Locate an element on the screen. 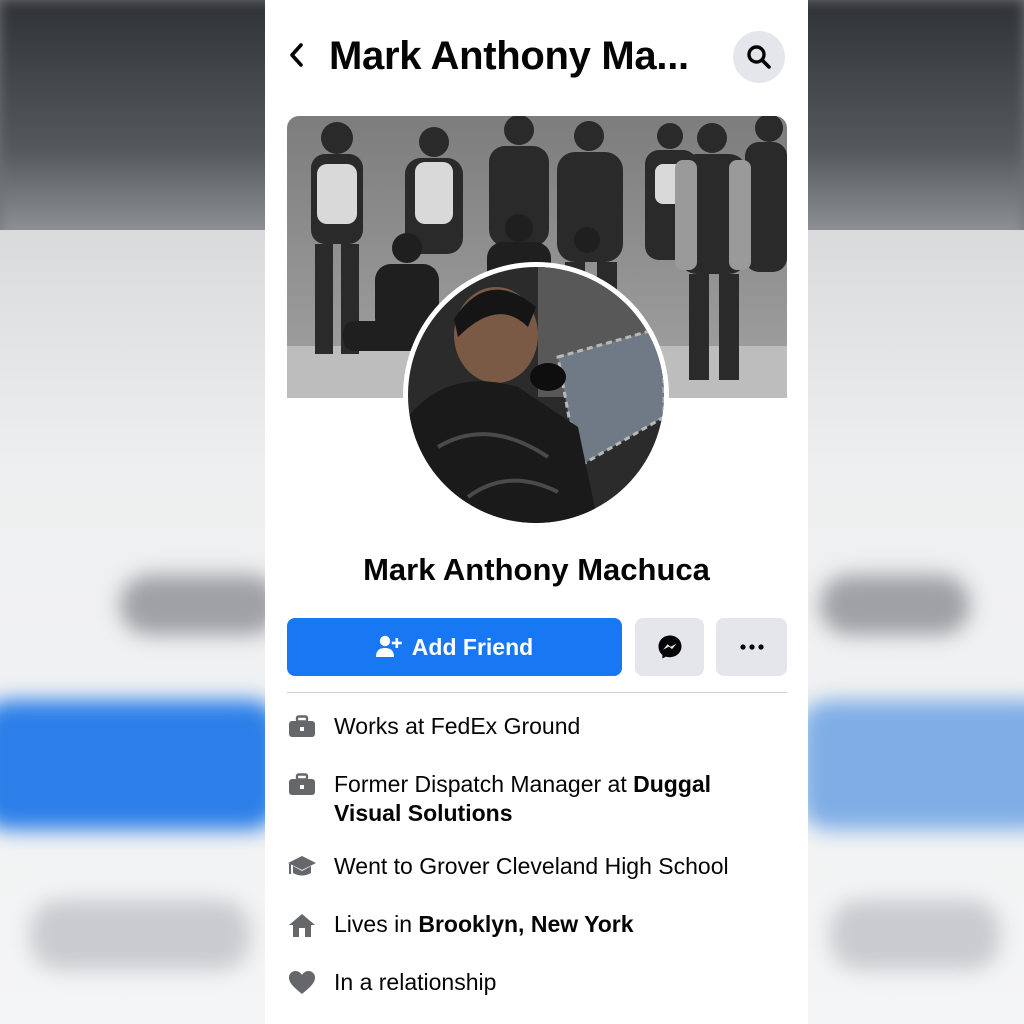 This screenshot has width=1024, height=1024. backdrop-blue-left is located at coordinates (140, 765).